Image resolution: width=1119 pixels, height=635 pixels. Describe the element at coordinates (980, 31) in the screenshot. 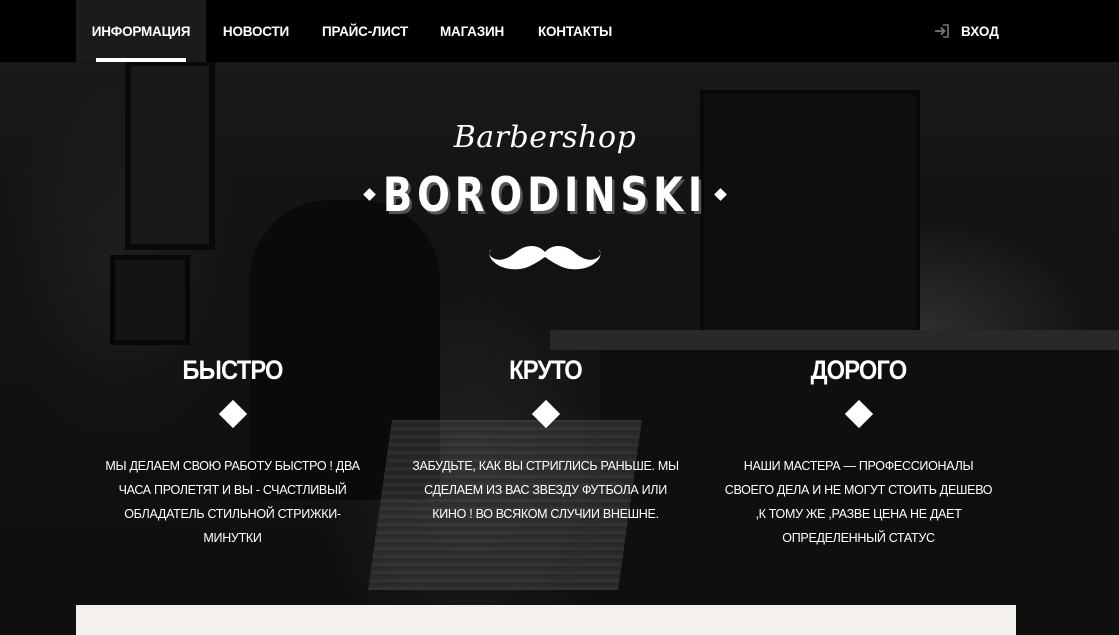

I see `login-label: ВХОД` at that location.